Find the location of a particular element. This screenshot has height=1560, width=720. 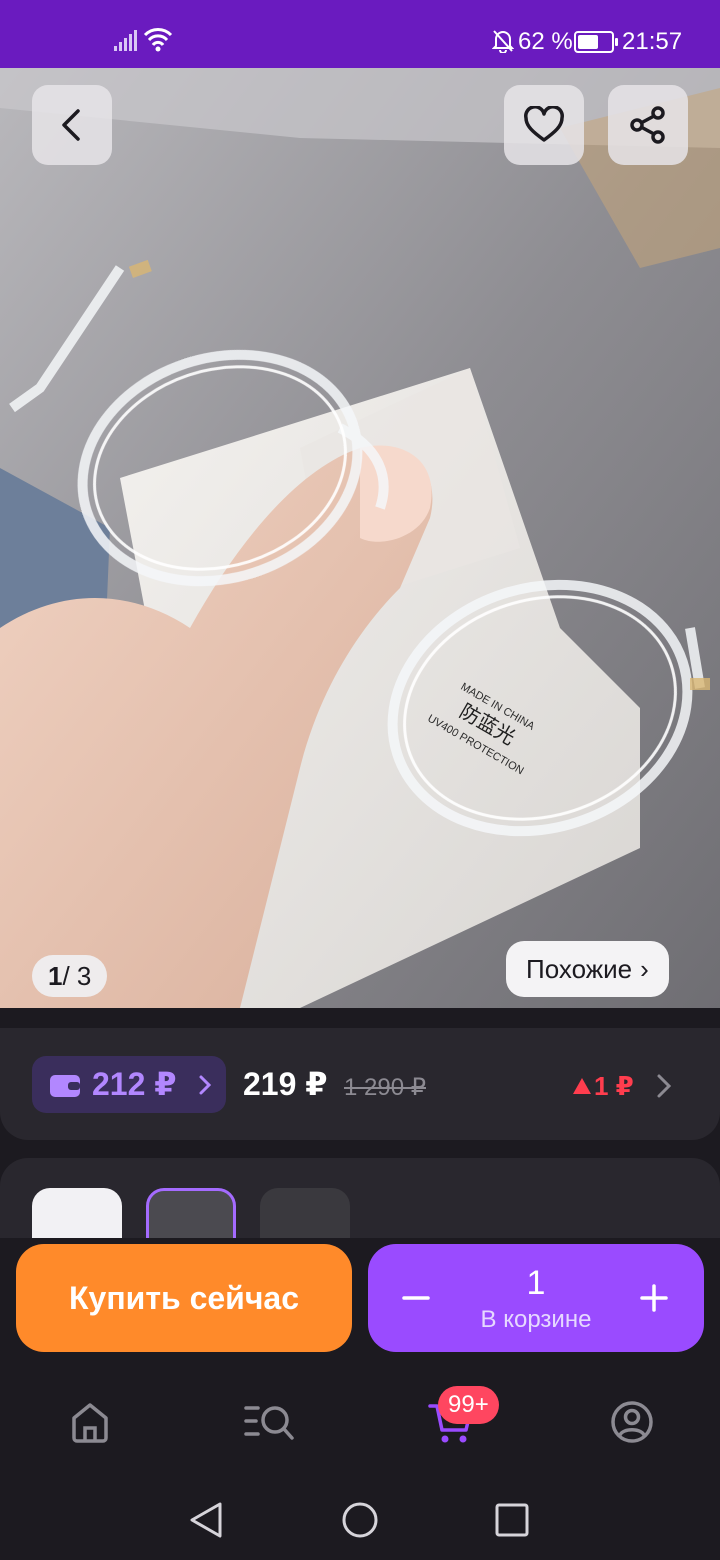

minus-icon is located at coordinates (416, 1298).